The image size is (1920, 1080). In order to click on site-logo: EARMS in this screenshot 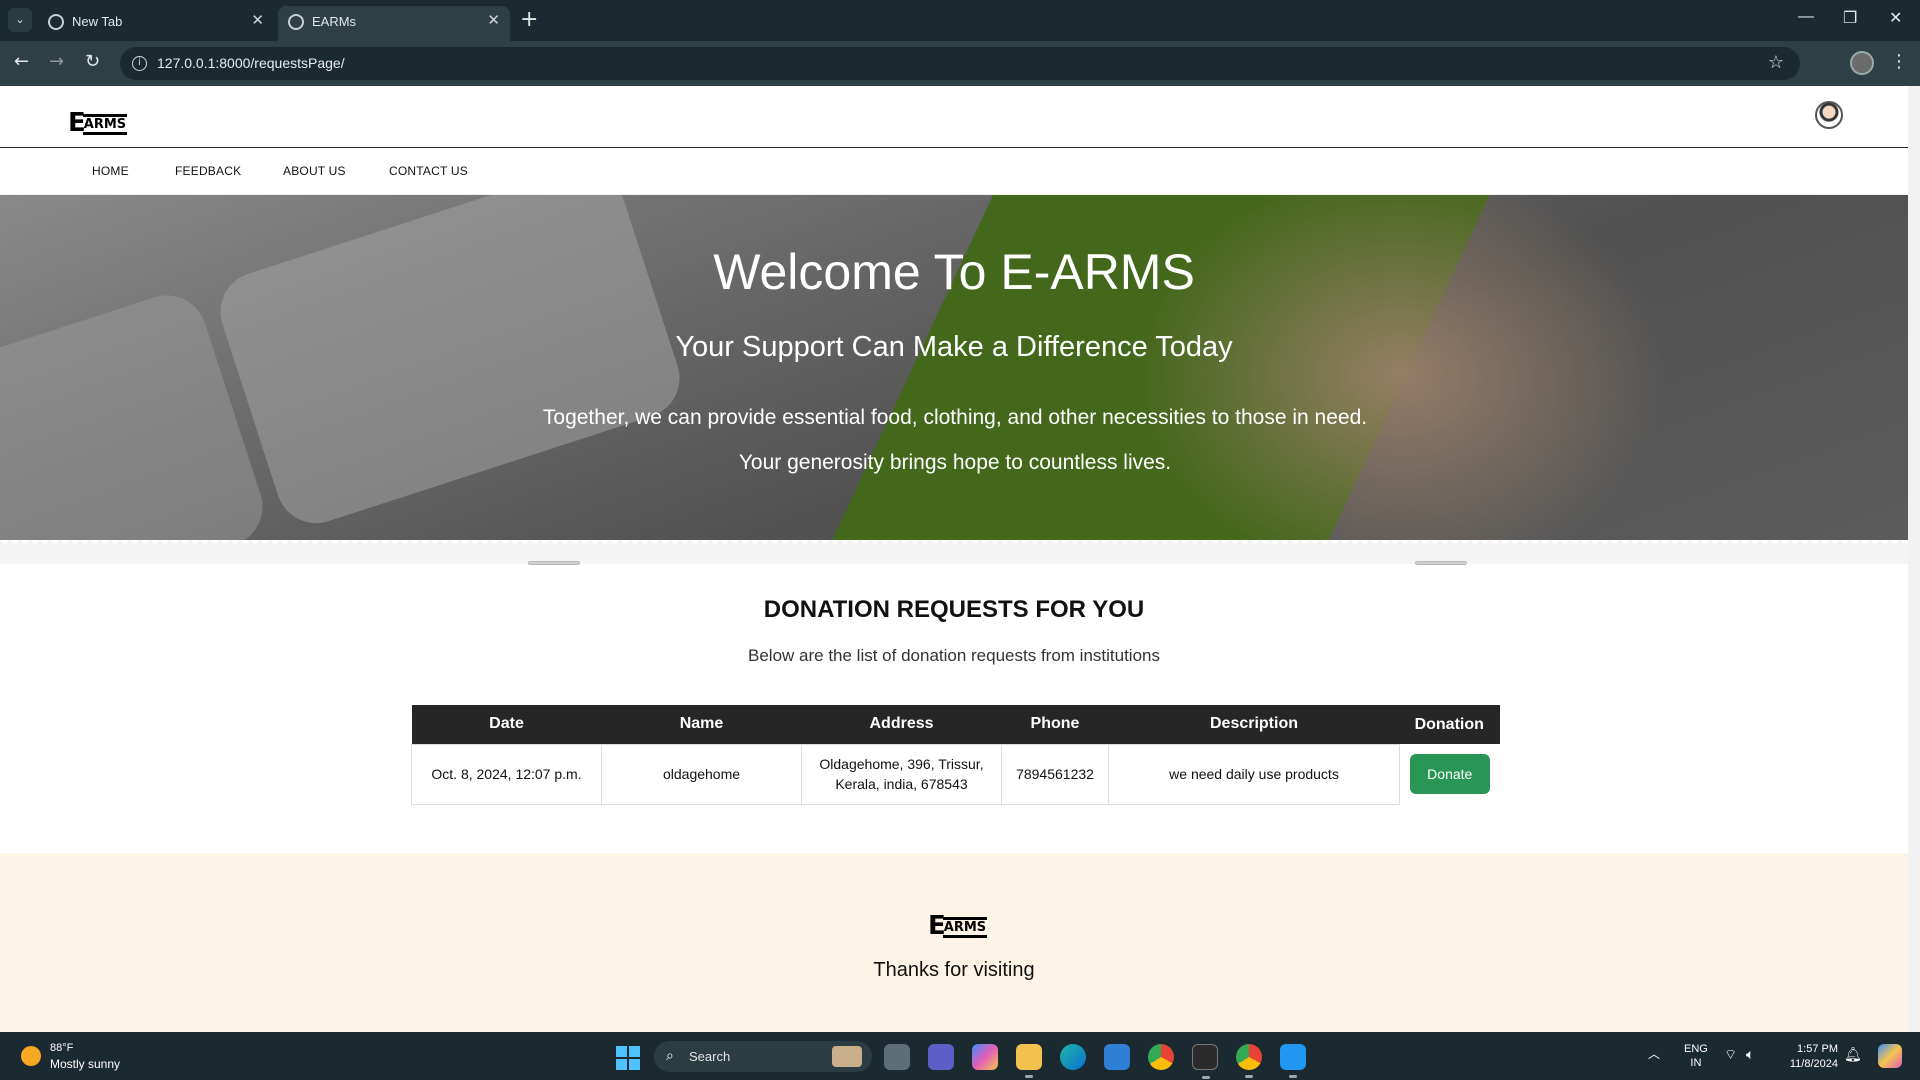, I will do `click(98, 123)`.